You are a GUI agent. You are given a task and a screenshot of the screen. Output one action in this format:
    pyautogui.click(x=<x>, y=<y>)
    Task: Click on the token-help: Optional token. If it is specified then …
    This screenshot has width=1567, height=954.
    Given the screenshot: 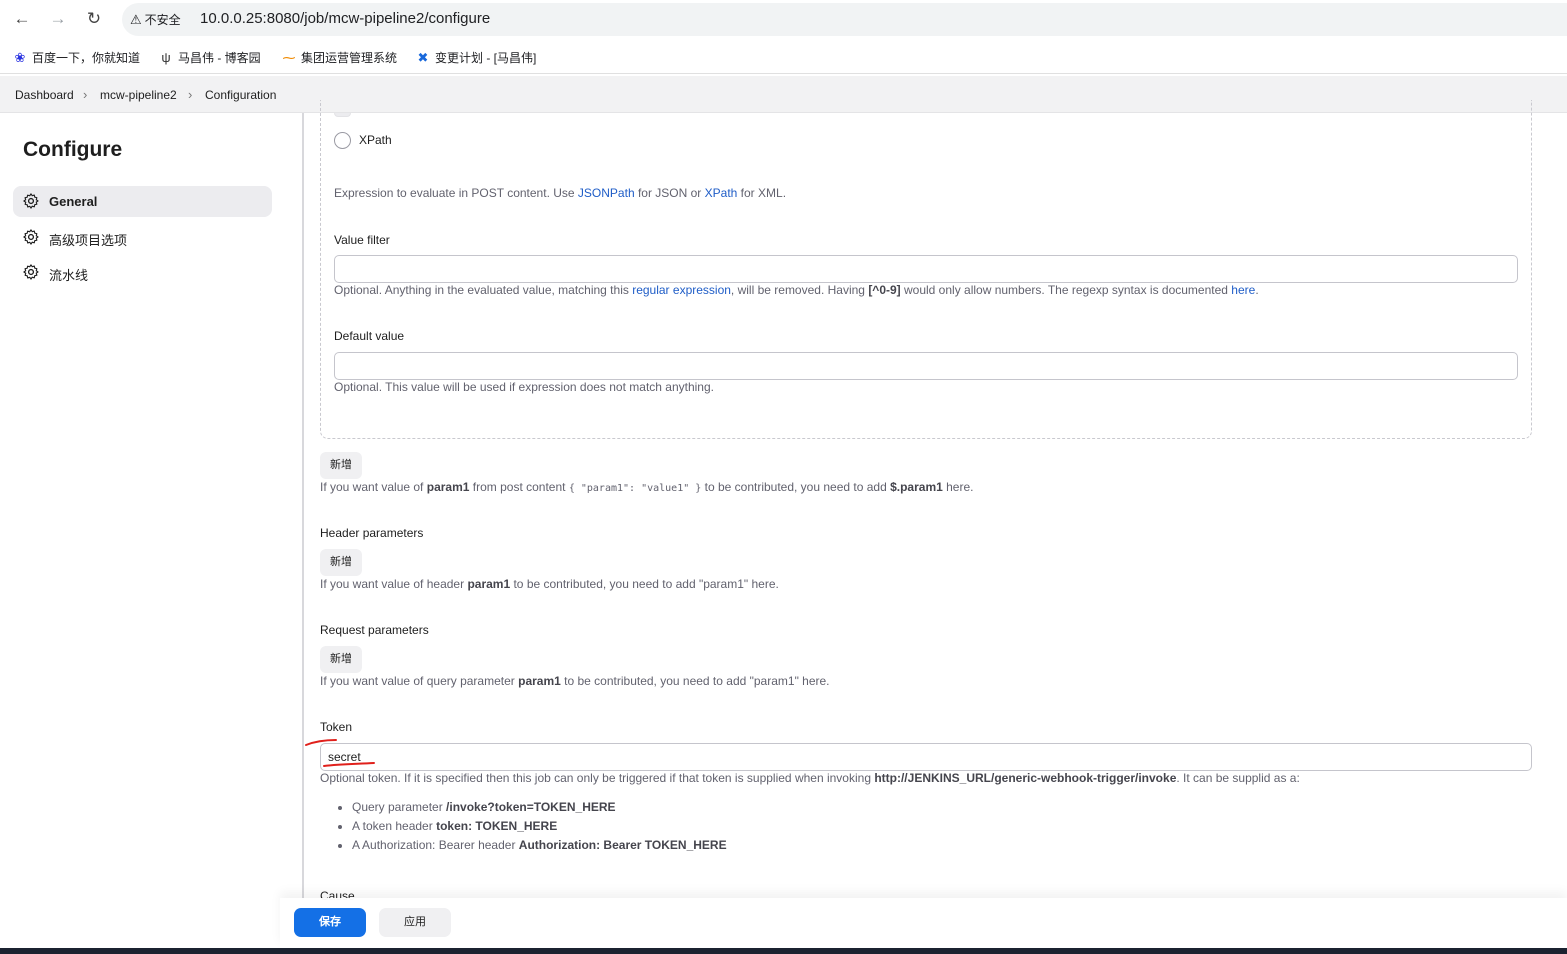 What is the action you would take?
    pyautogui.click(x=810, y=778)
    